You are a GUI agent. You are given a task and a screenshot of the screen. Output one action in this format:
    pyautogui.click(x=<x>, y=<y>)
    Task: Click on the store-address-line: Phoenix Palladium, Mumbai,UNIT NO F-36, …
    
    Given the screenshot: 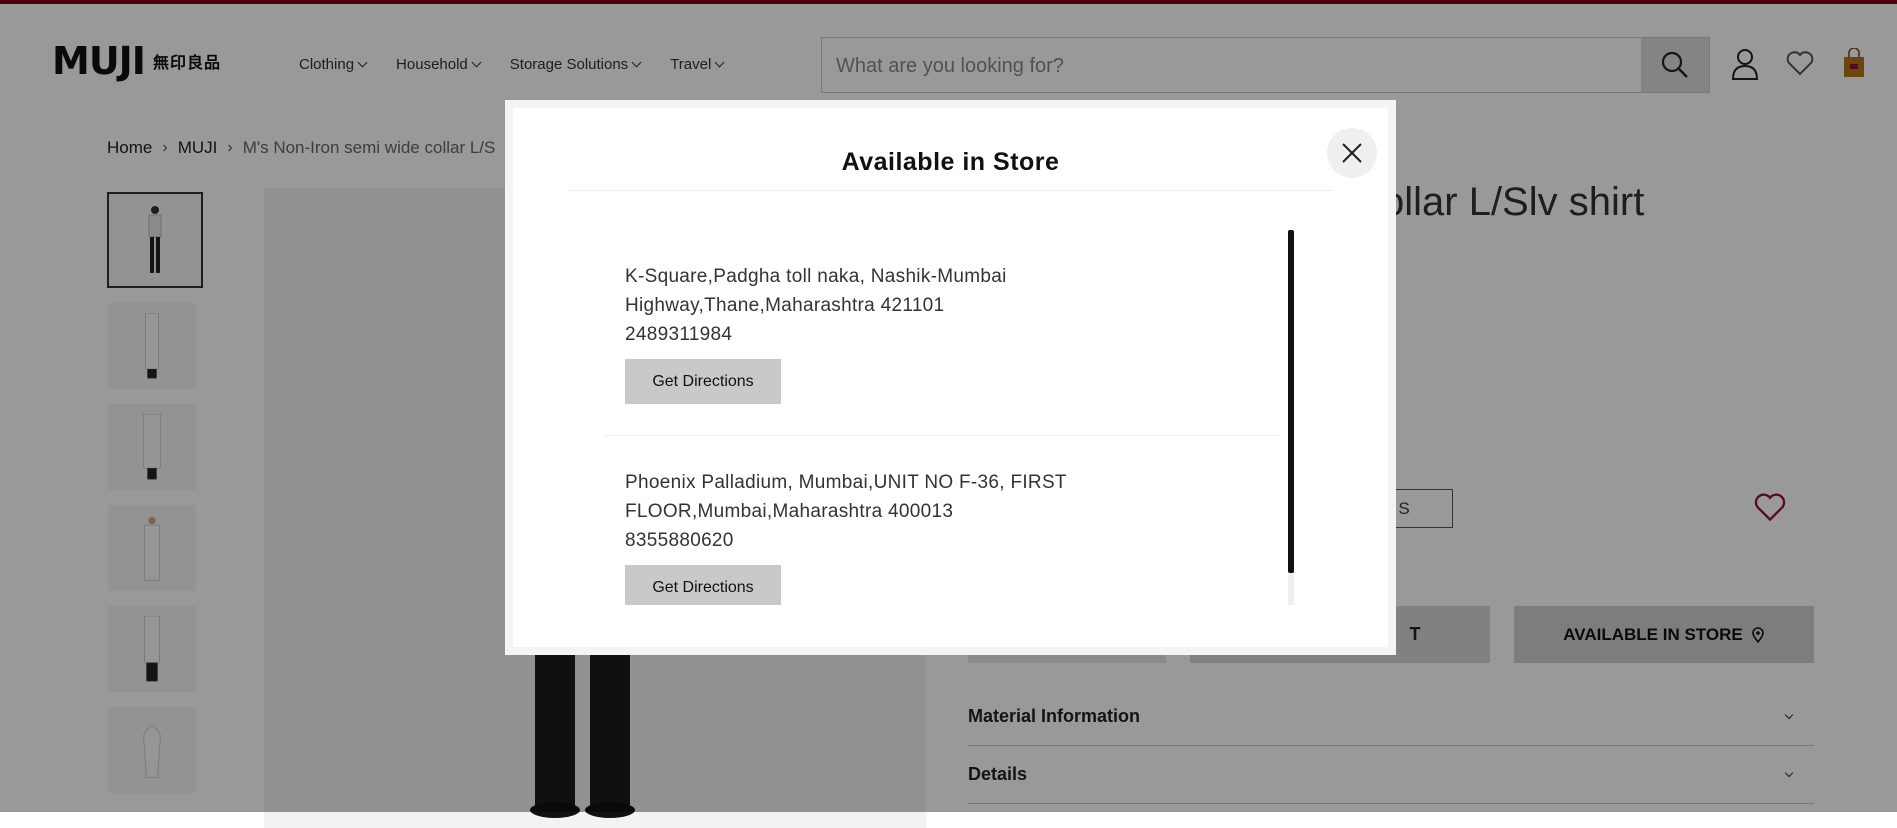 What is the action you would take?
    pyautogui.click(x=846, y=482)
    